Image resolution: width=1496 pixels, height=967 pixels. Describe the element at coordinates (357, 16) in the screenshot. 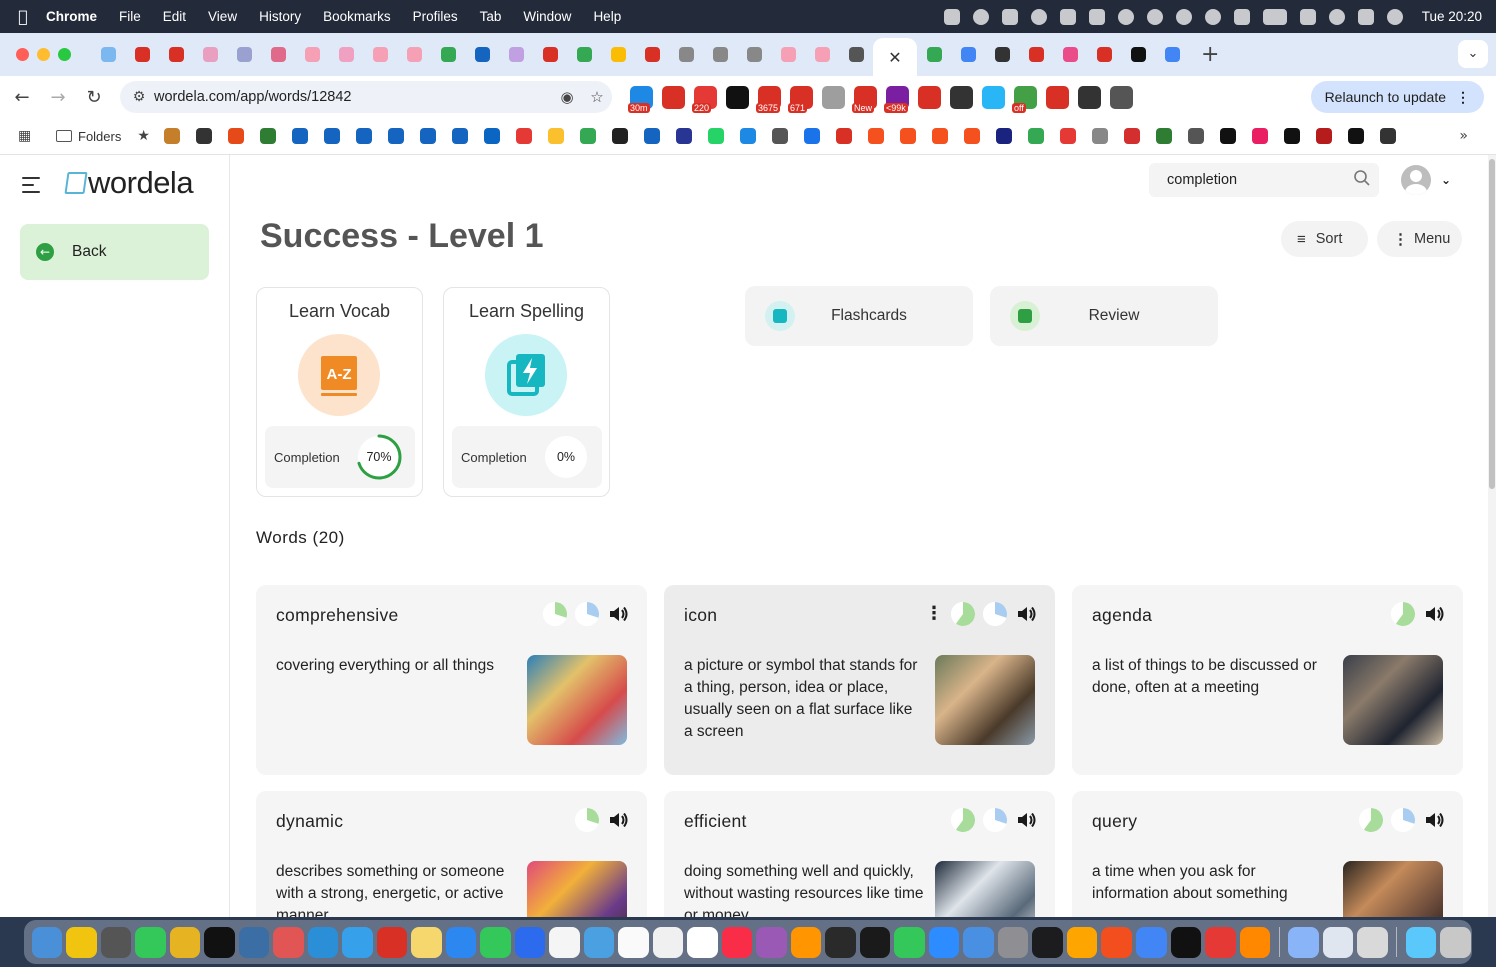

I see `menu-bookmarks: Bookmarks` at that location.